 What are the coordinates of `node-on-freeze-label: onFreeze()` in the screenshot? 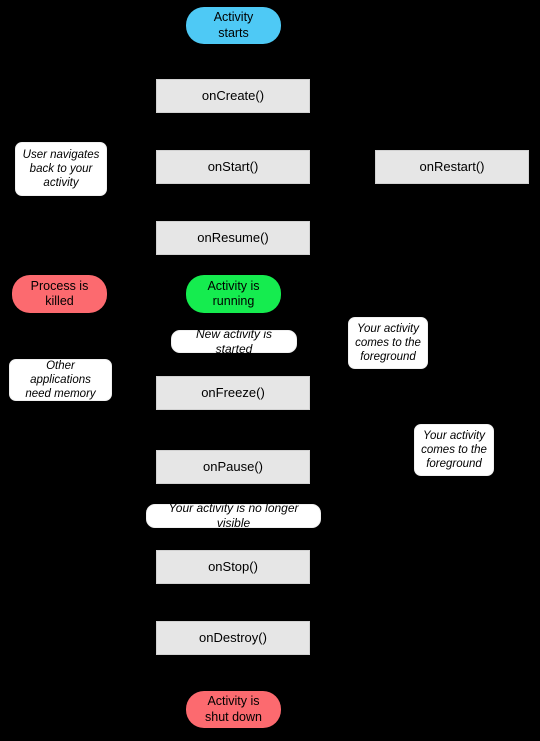 It's located at (233, 393).